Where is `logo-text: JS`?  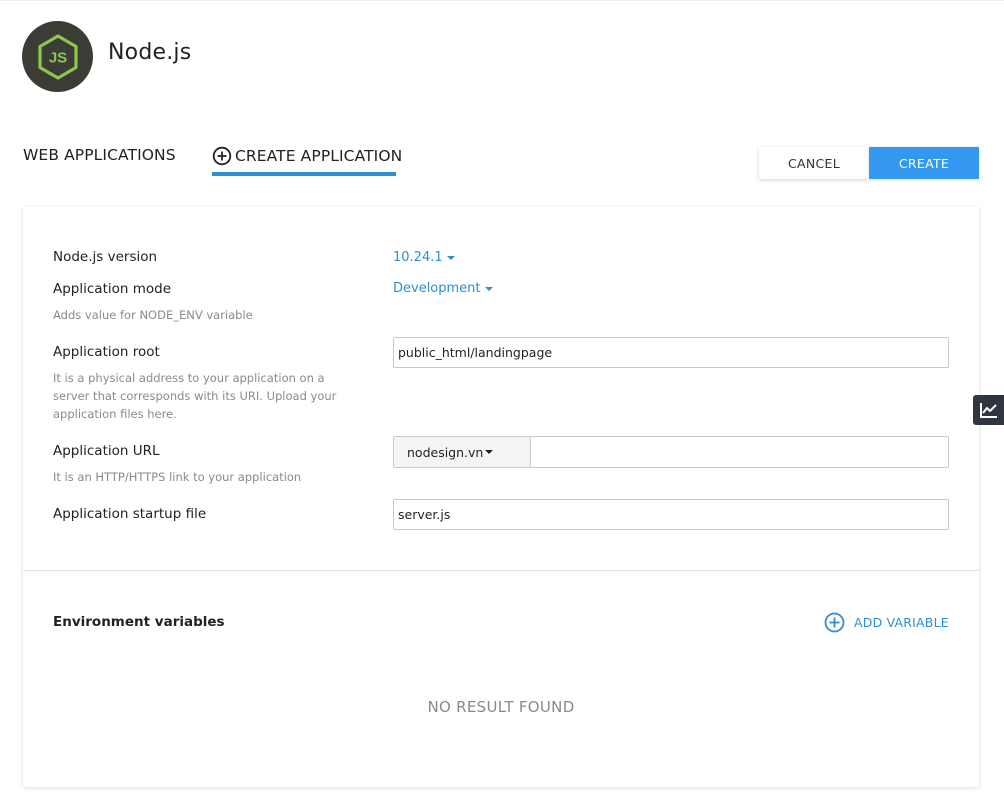 logo-text: JS is located at coordinates (57, 57).